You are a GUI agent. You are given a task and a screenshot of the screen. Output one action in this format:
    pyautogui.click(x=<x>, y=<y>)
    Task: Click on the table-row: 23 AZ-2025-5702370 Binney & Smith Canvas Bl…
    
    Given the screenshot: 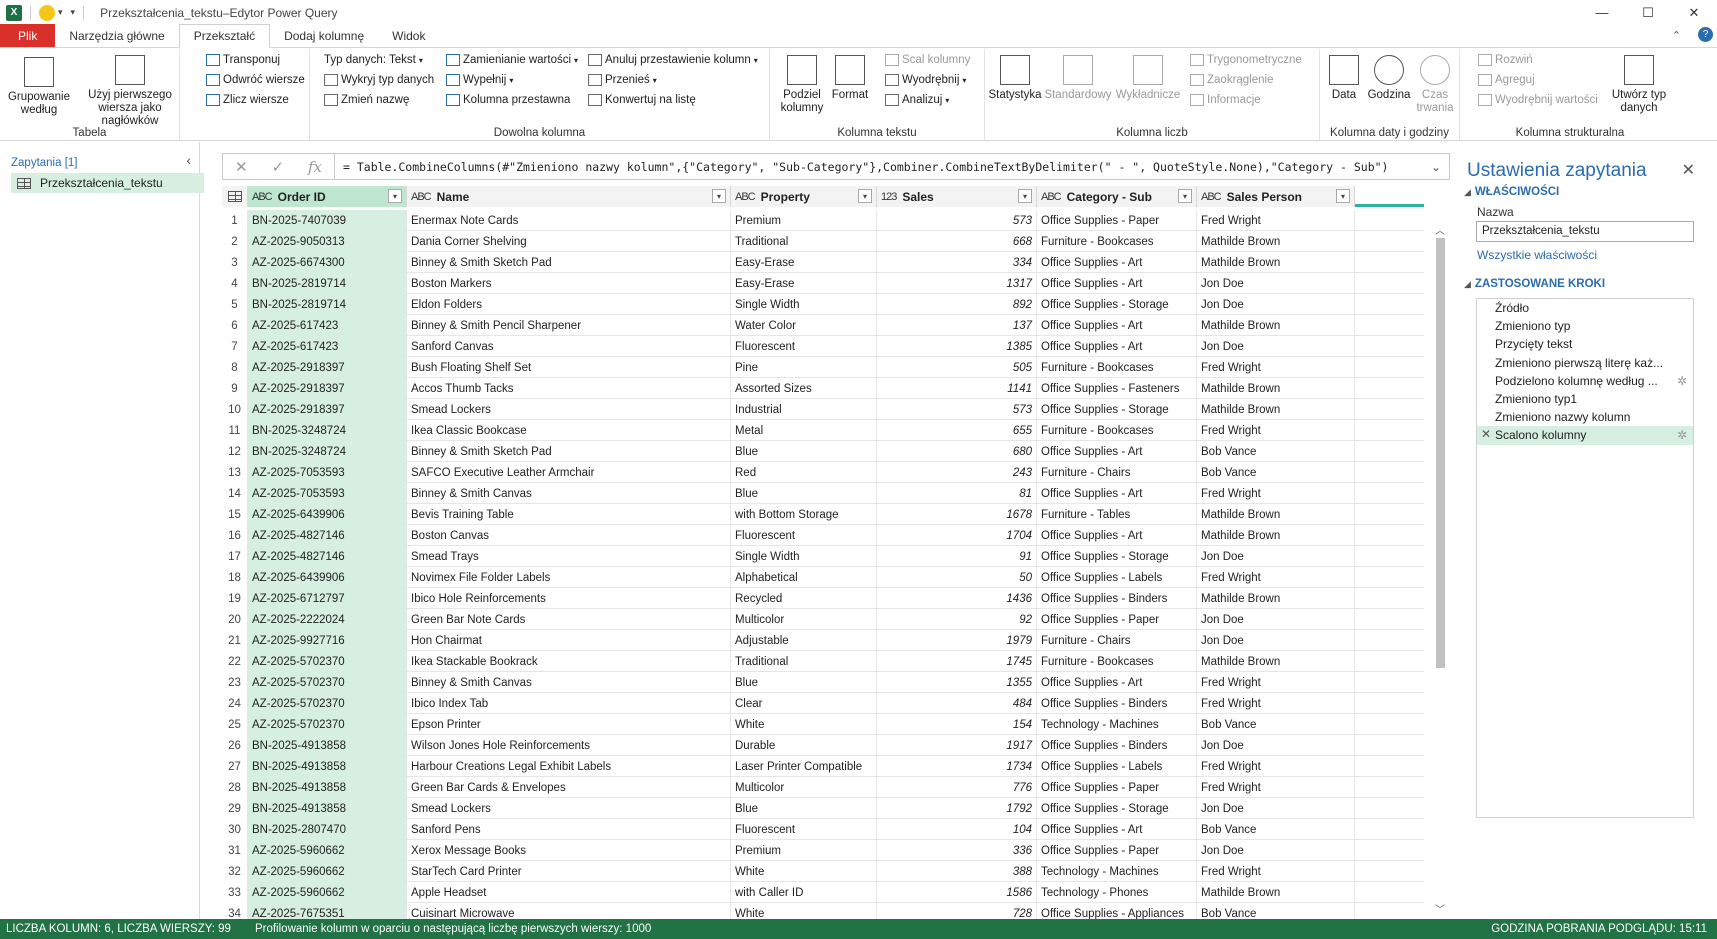 What is the action you would take?
    pyautogui.click(x=823, y=682)
    